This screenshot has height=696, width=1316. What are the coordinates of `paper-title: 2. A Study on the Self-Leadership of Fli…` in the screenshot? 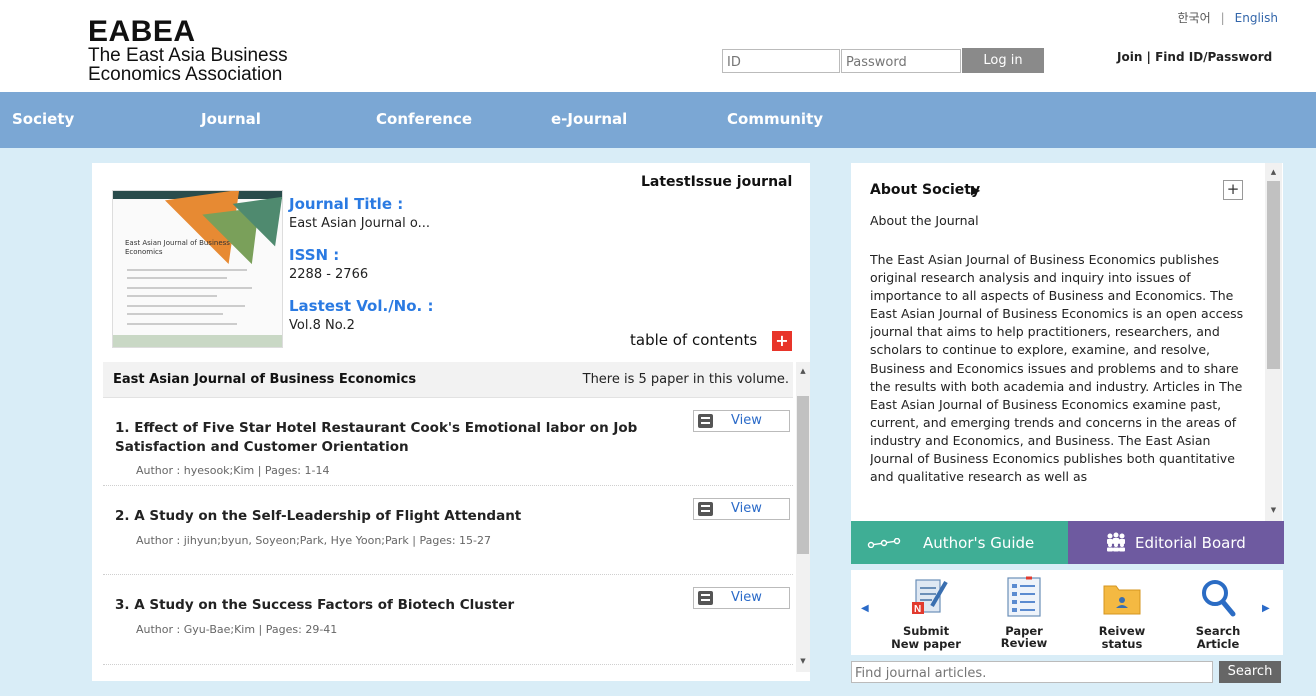 It's located at (387, 516).